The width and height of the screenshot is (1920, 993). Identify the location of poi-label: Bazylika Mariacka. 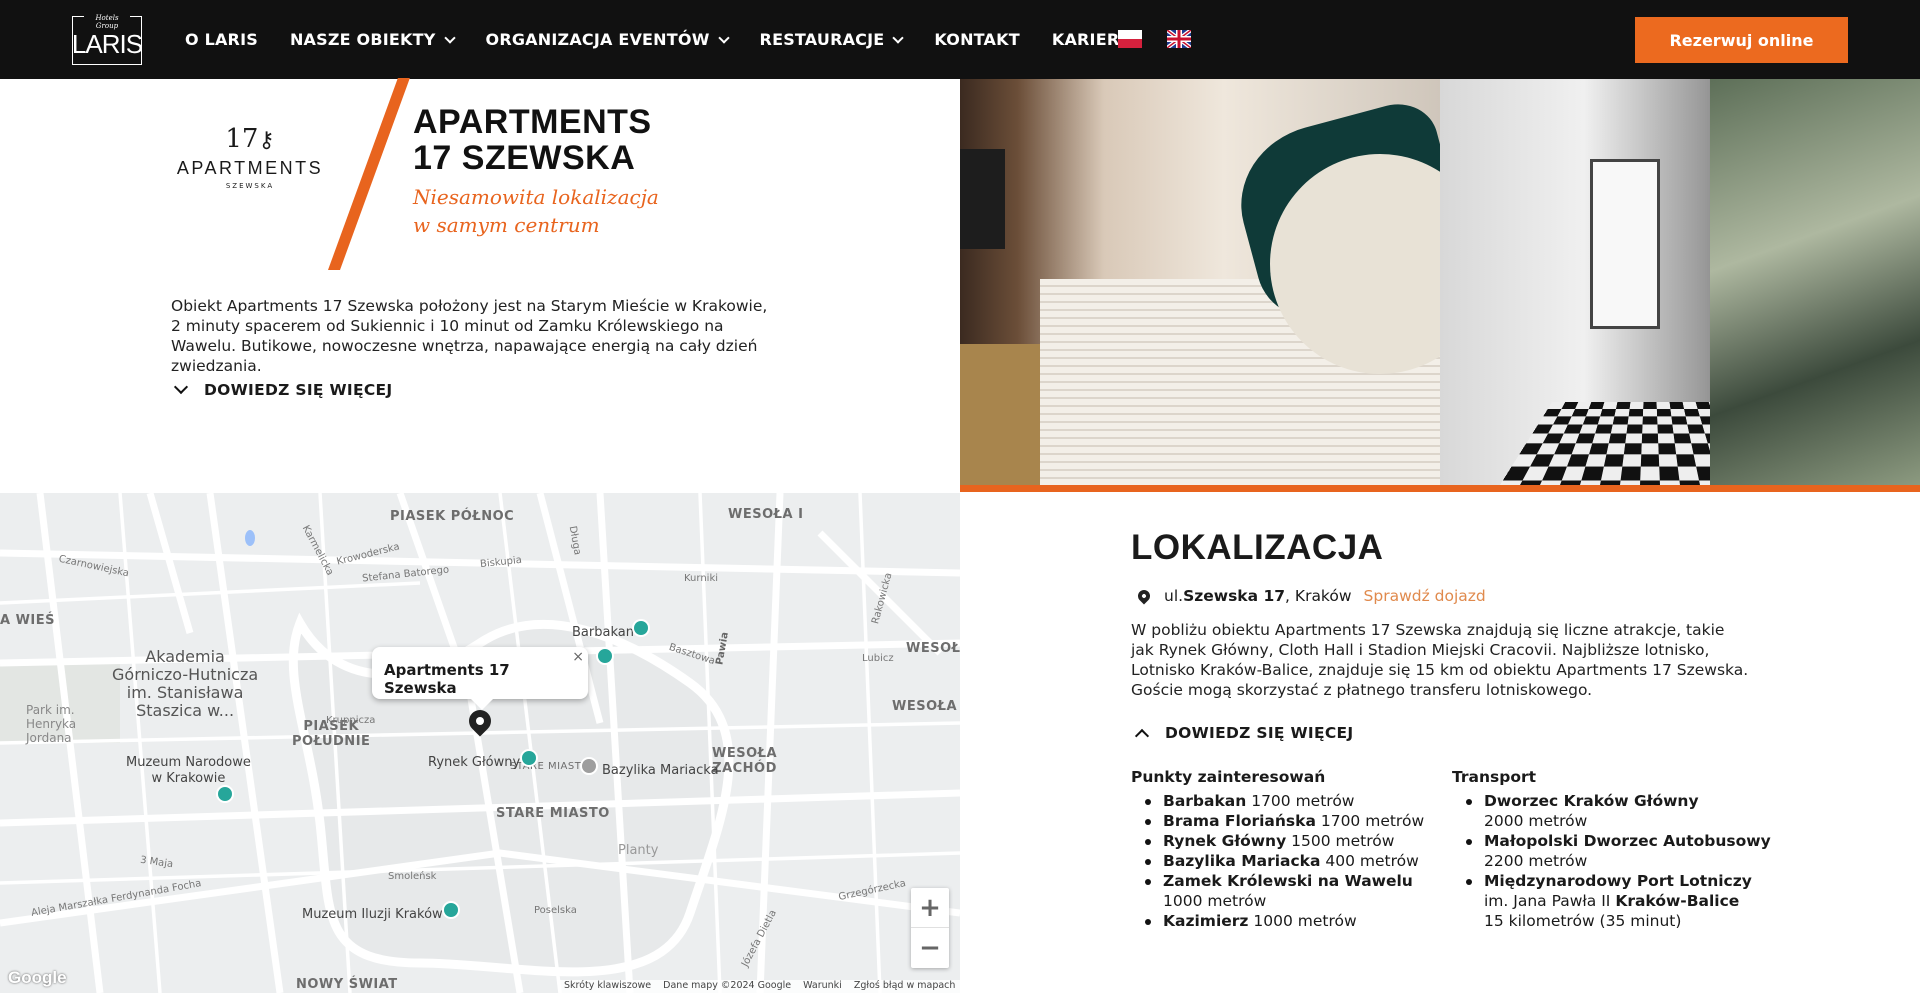
(660, 770).